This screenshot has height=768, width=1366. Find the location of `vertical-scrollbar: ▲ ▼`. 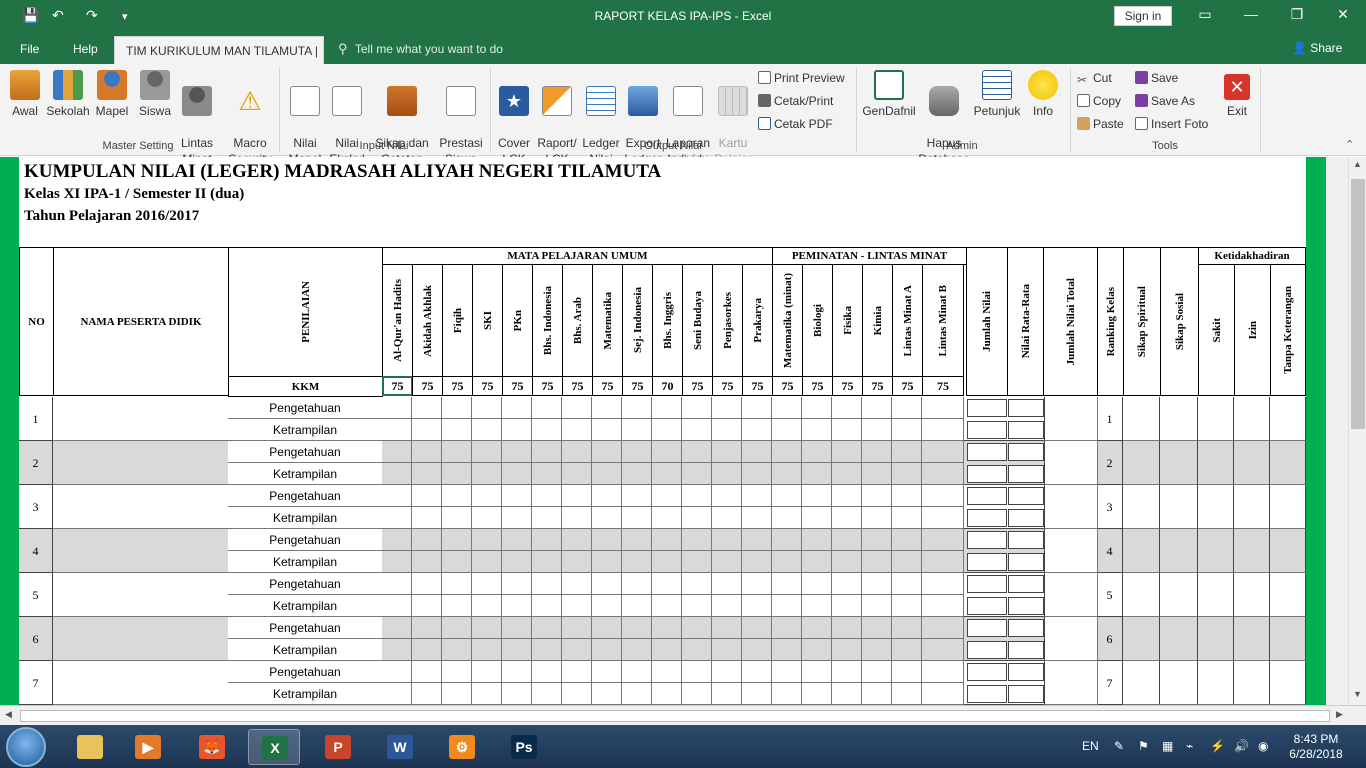

vertical-scrollbar: ▲ ▼ is located at coordinates (1357, 431).